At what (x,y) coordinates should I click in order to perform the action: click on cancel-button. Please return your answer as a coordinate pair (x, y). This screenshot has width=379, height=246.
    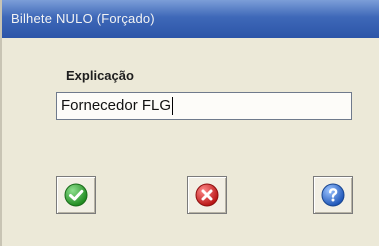
    Looking at the image, I should click on (207, 195).